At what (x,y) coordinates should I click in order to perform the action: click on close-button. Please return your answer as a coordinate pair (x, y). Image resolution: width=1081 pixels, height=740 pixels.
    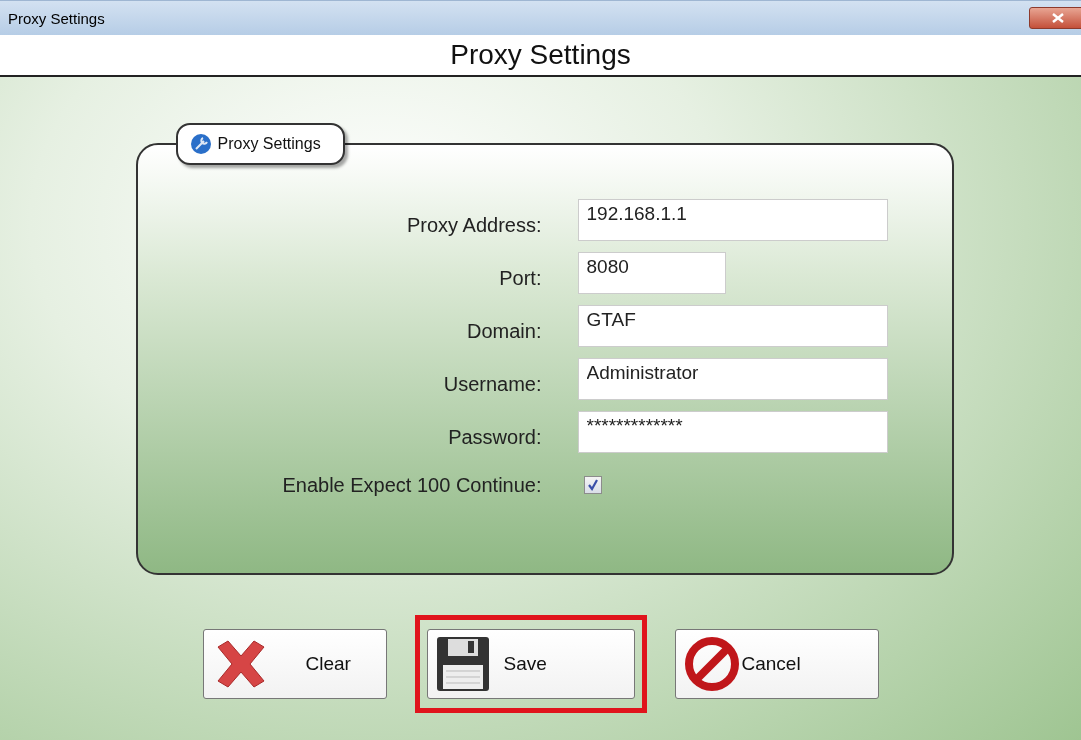
    Looking at the image, I should click on (1055, 18).